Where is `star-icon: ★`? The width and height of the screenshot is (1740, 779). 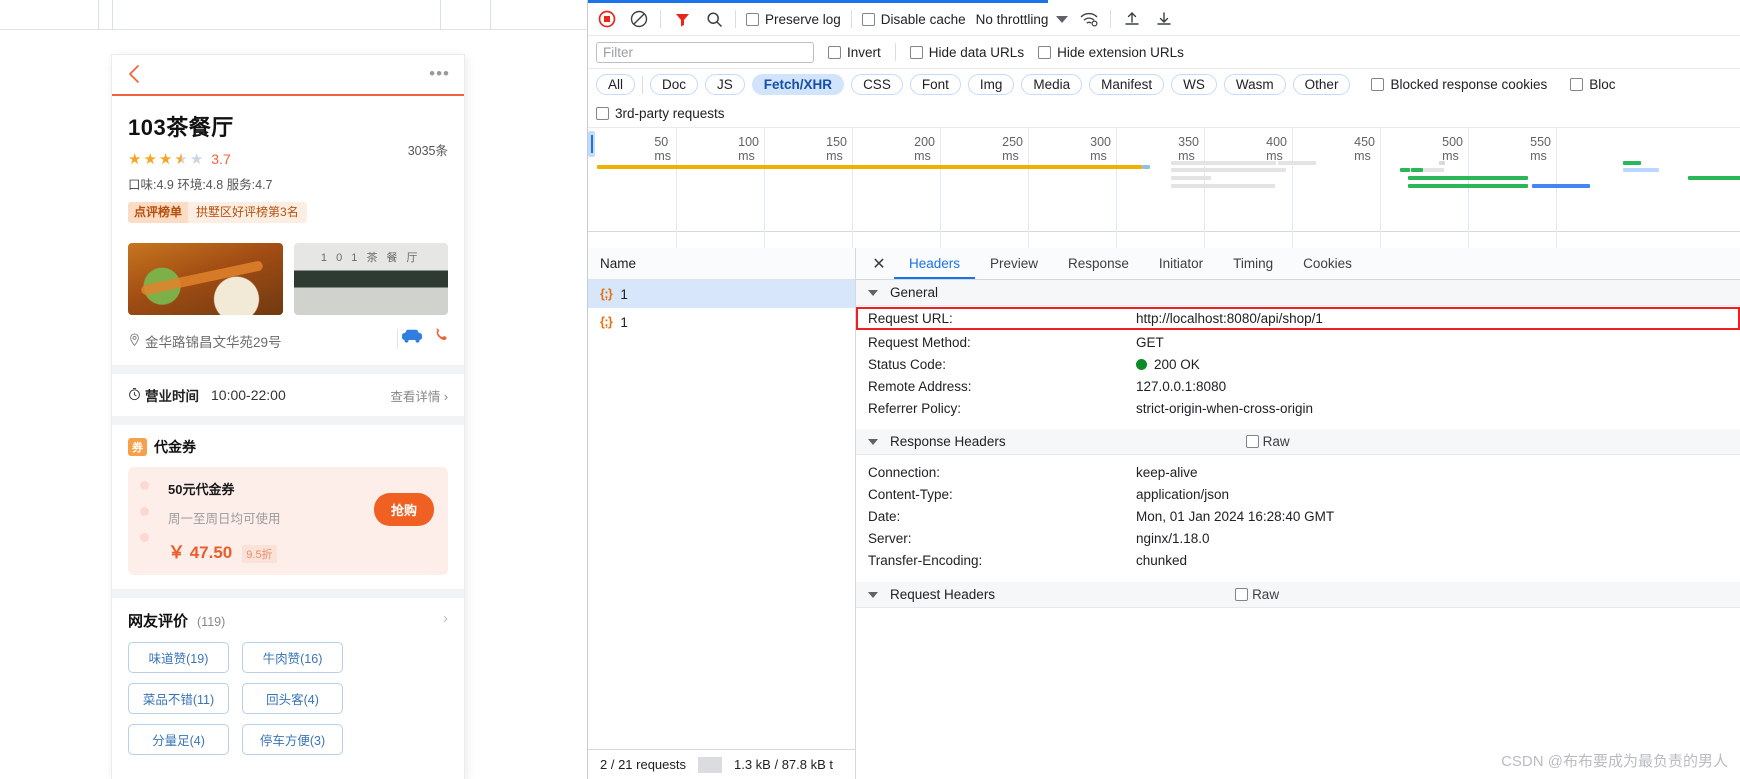
star-icon: ★ is located at coordinates (165, 159).